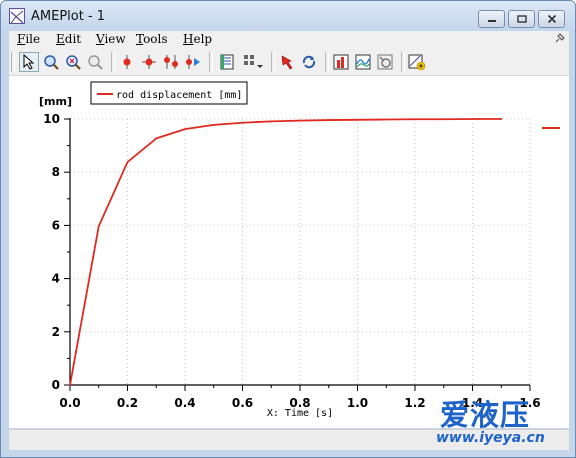  I want to click on refresh-link-button, so click(309, 62).